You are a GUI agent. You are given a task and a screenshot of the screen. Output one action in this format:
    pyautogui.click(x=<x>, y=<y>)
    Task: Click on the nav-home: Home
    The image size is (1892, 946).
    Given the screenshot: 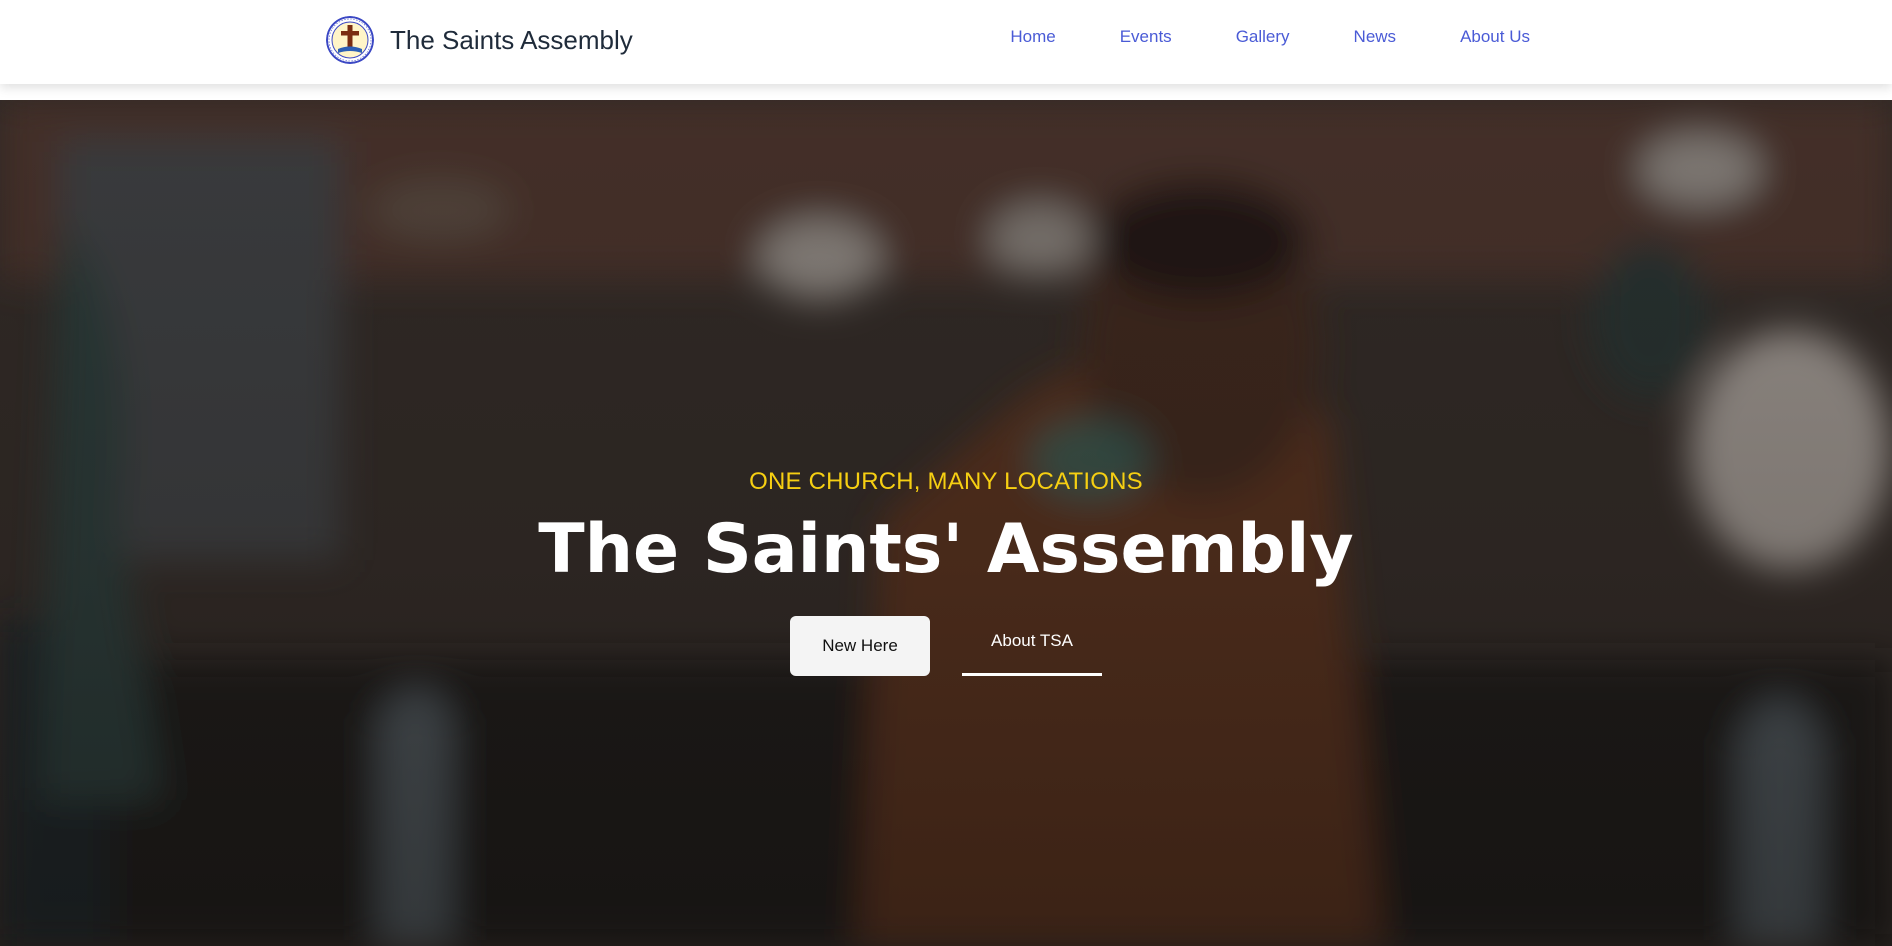 What is the action you would take?
    pyautogui.click(x=1032, y=37)
    